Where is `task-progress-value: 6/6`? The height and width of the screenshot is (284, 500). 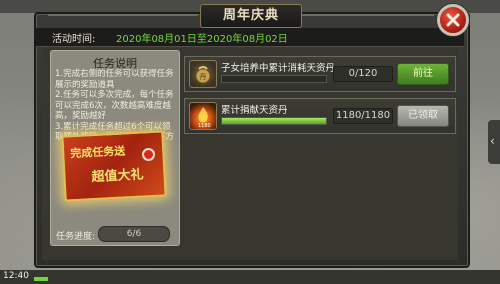
task-progress-value: 6/6 is located at coordinates (134, 234).